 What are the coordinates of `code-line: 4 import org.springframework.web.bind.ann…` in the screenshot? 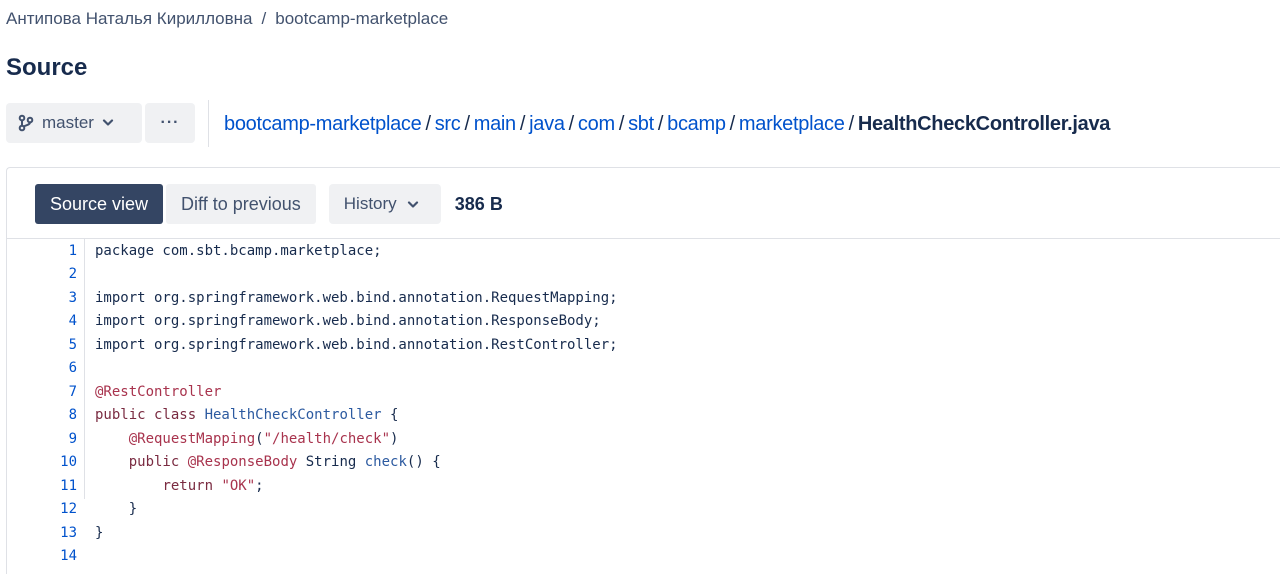 It's located at (643, 322).